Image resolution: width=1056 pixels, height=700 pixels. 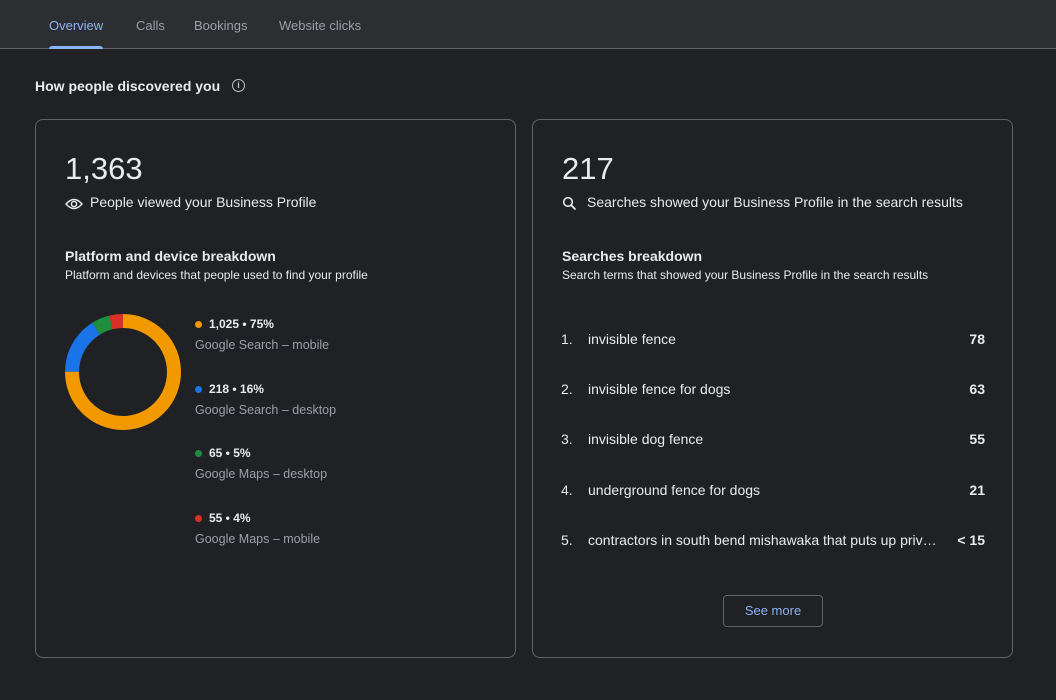 I want to click on search-term: invisible fence, so click(x=632, y=339).